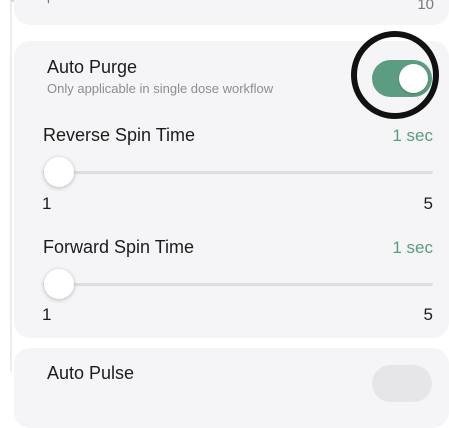 Image resolution: width=449 pixels, height=428 pixels. Describe the element at coordinates (238, 284) in the screenshot. I see `forward-spin-time-slider` at that location.